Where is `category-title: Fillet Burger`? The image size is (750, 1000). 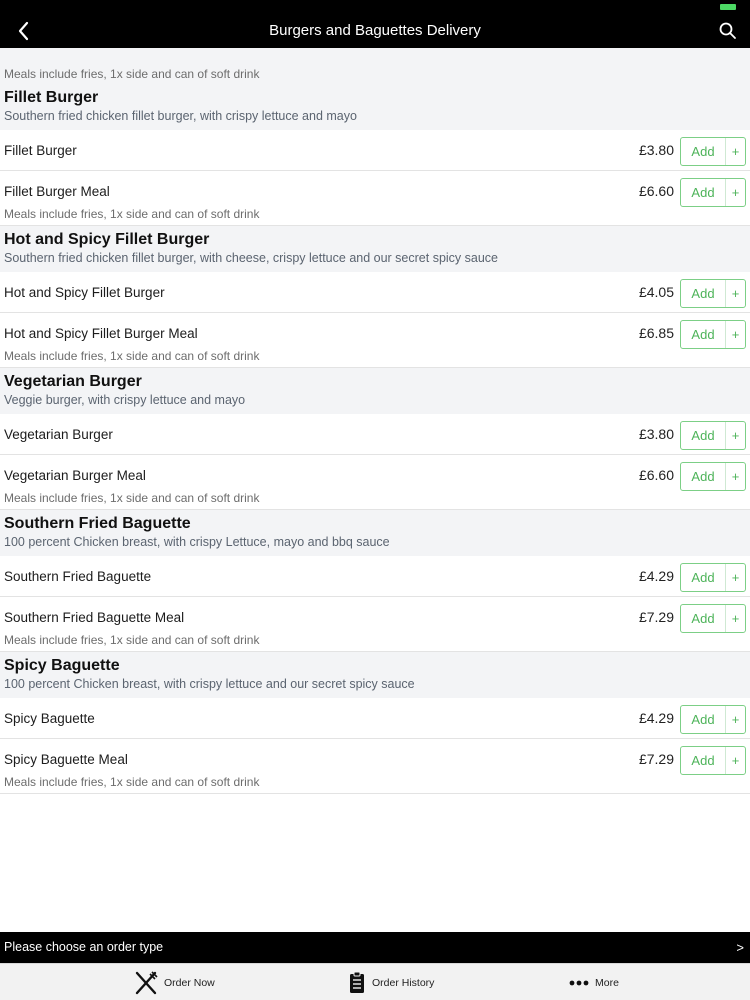 category-title: Fillet Burger is located at coordinates (51, 97).